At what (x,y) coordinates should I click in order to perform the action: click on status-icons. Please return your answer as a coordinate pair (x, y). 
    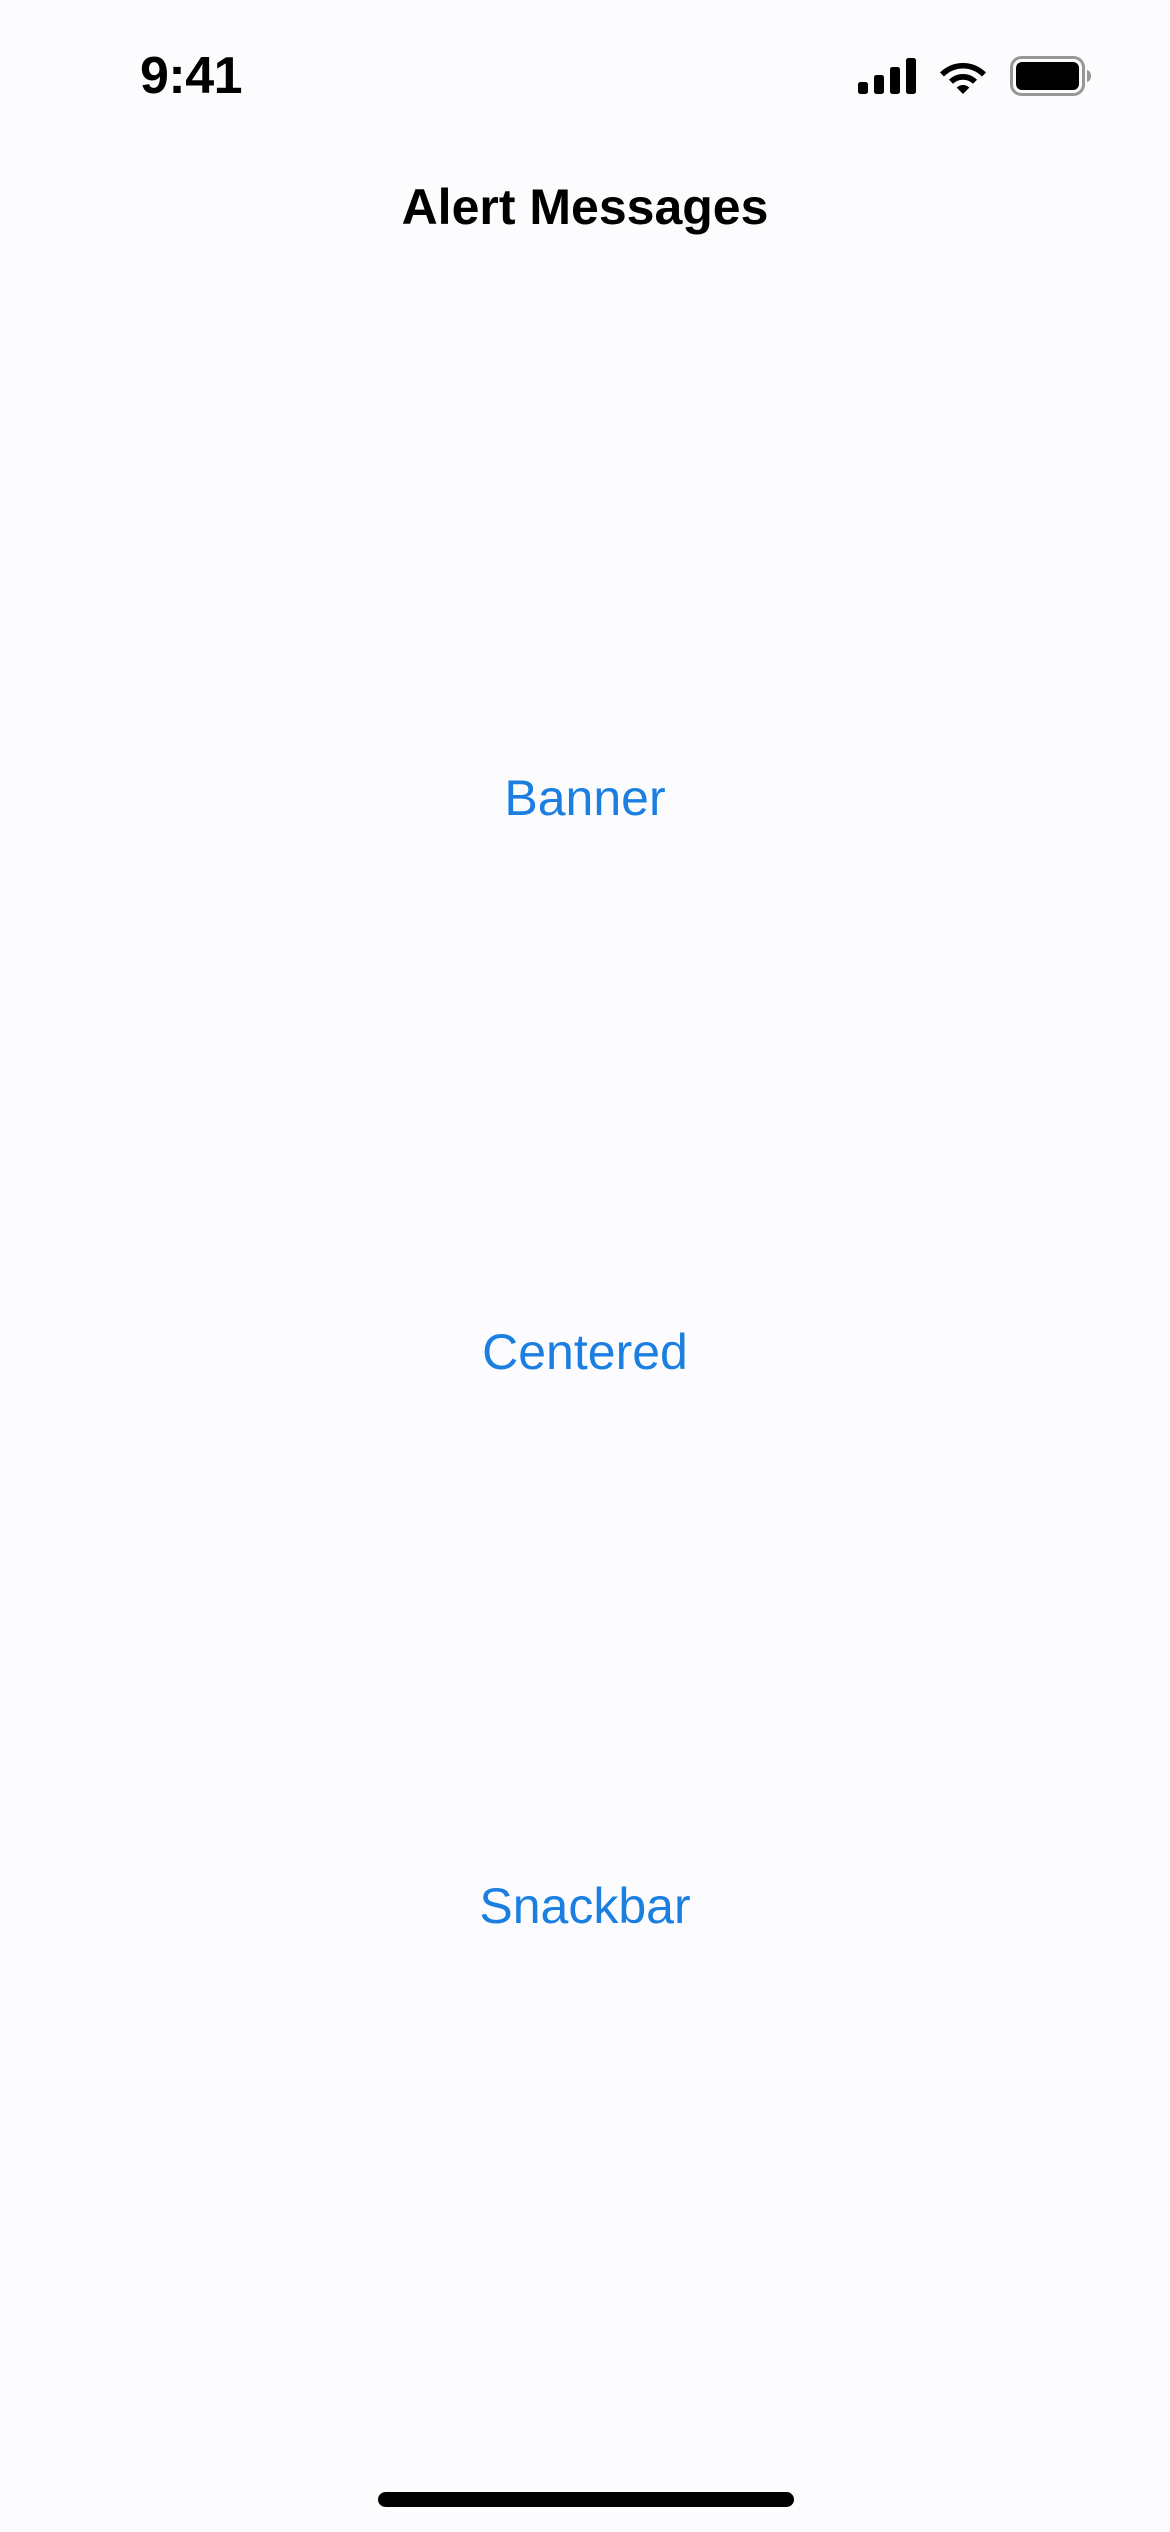
    Looking at the image, I should click on (975, 76).